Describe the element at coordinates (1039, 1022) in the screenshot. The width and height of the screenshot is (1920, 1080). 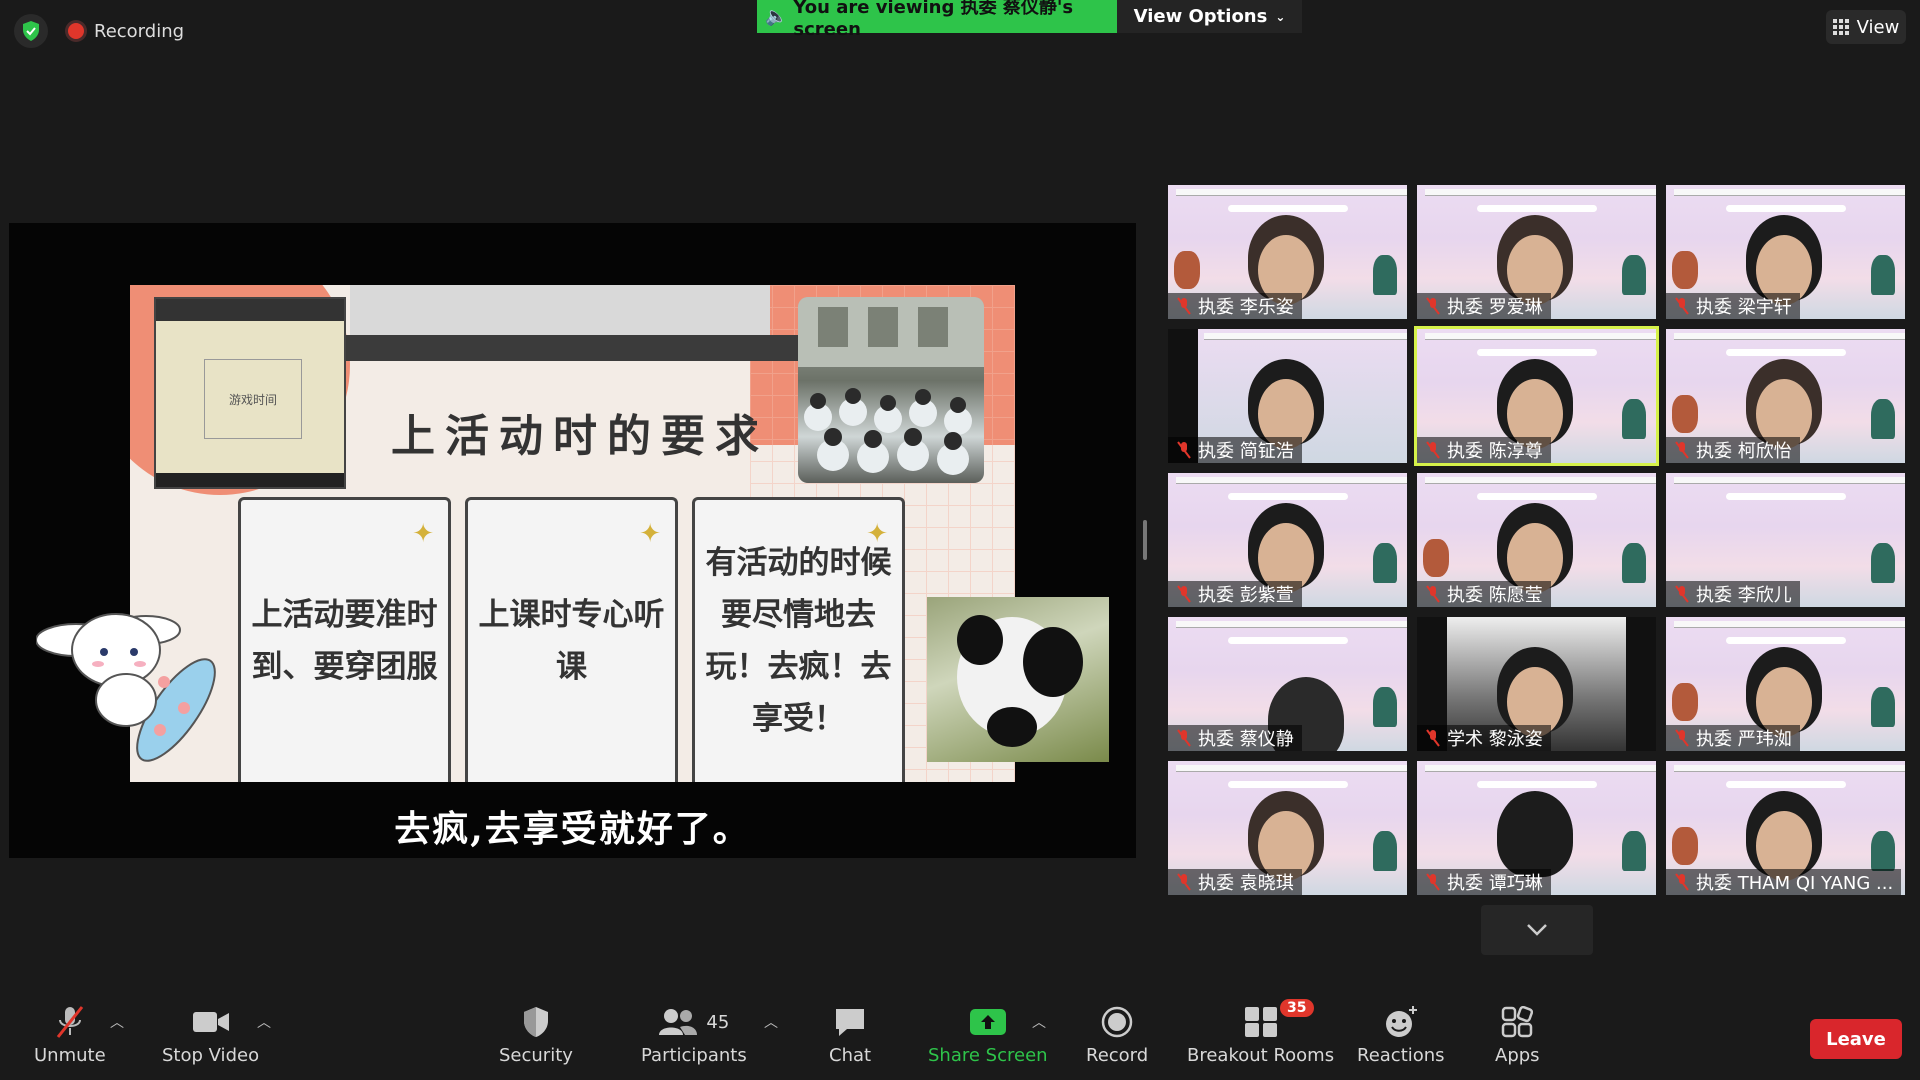
I see `share-options-caret: ︿` at that location.